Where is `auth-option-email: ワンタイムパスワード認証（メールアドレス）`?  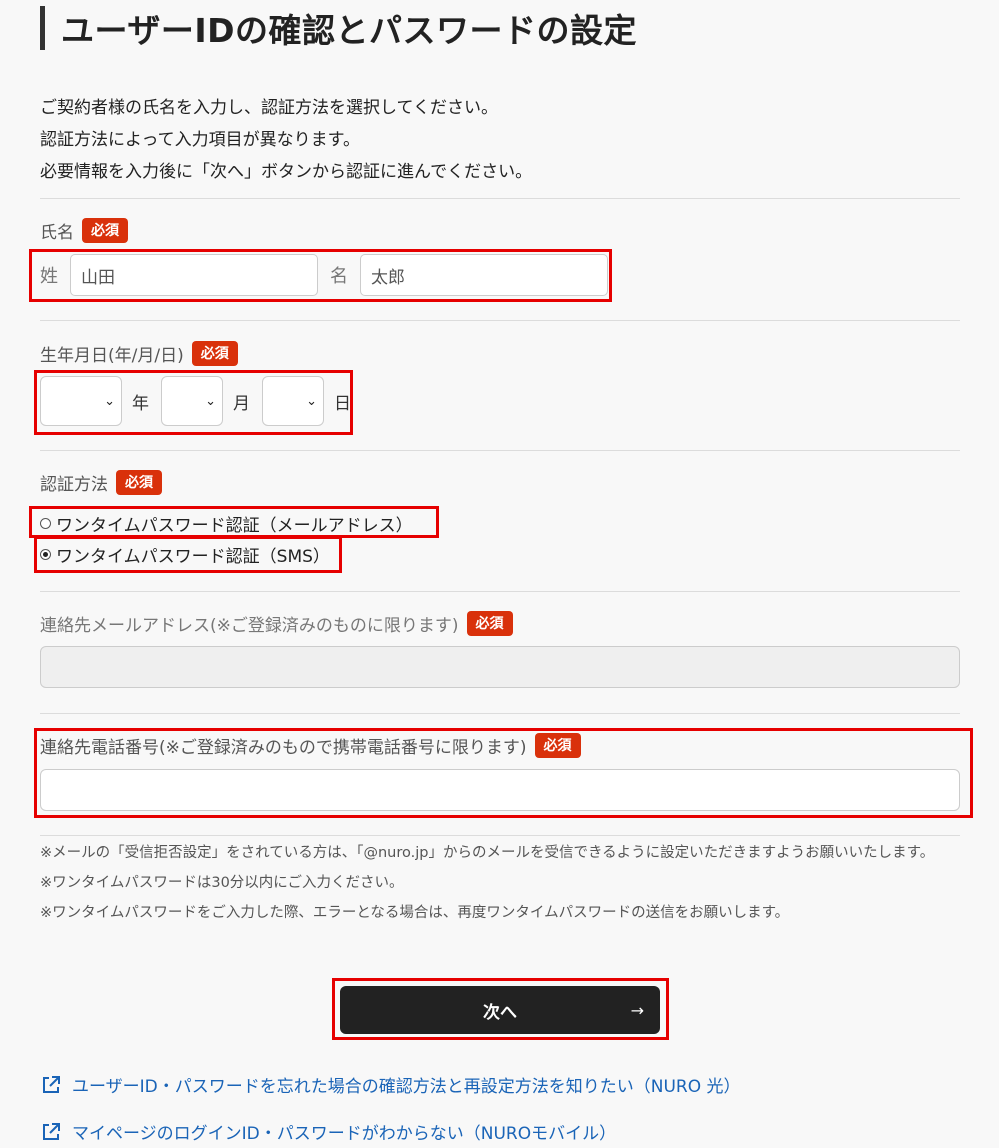 auth-option-email: ワンタイムパスワード認証（メールアドレス） is located at coordinates (226, 523).